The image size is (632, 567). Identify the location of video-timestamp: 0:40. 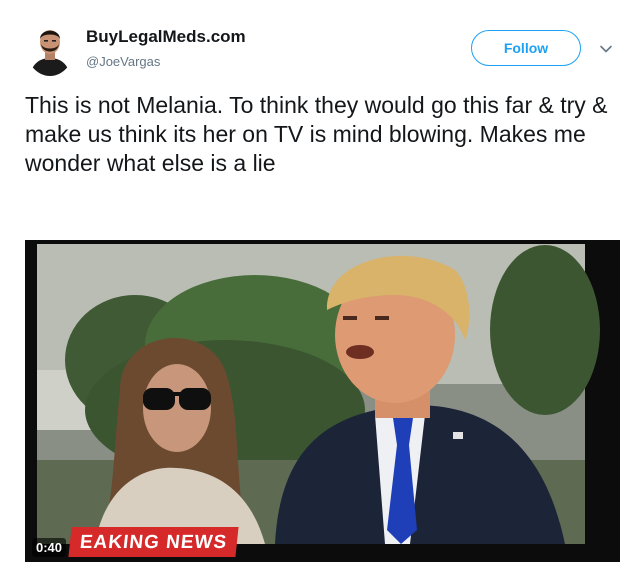
(49, 547).